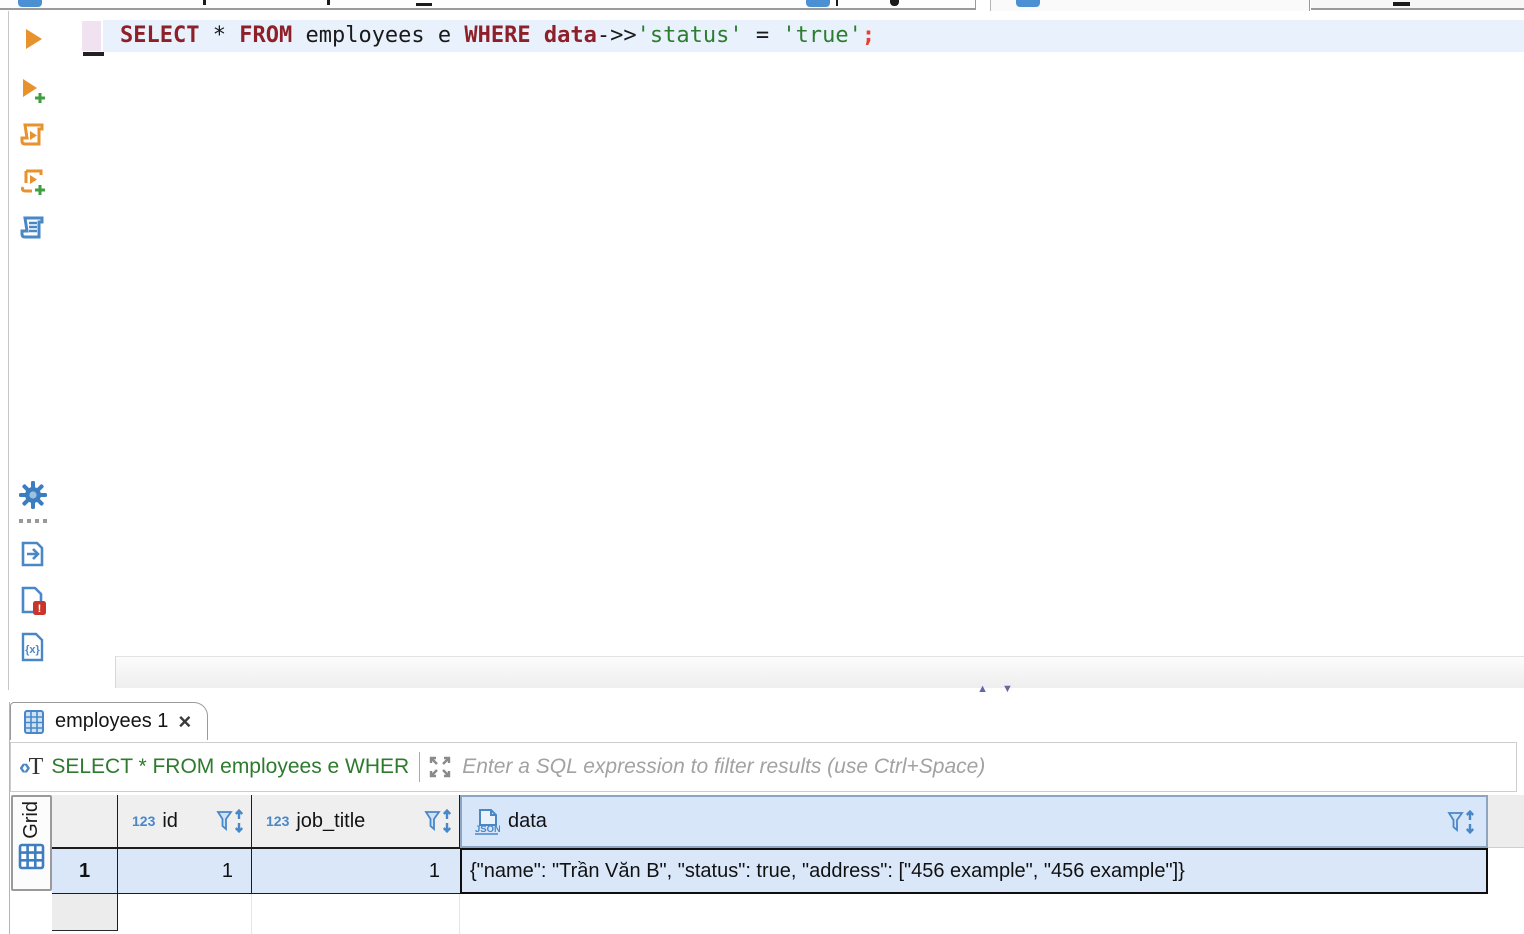  Describe the element at coordinates (570, 35) in the screenshot. I see `sql-keyword: data` at that location.